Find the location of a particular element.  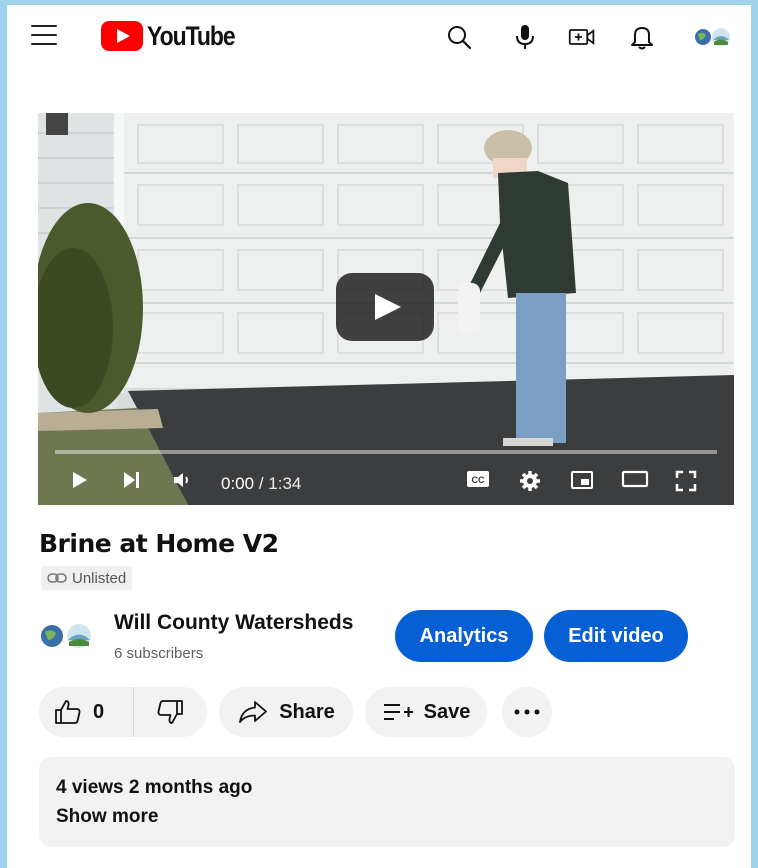

top-bar: YouTube is located at coordinates (379, 38).